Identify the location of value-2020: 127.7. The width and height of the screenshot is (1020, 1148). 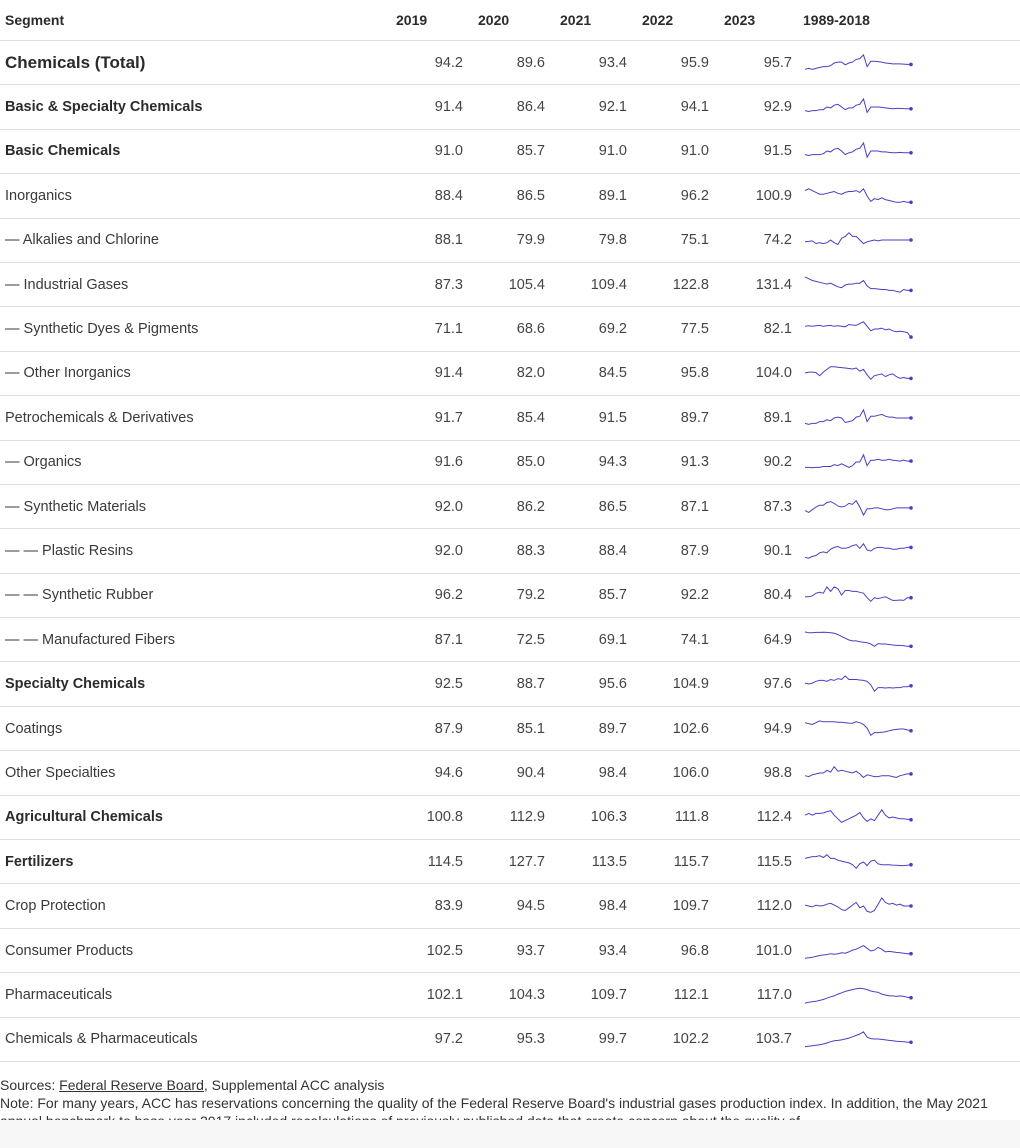
(511, 862).